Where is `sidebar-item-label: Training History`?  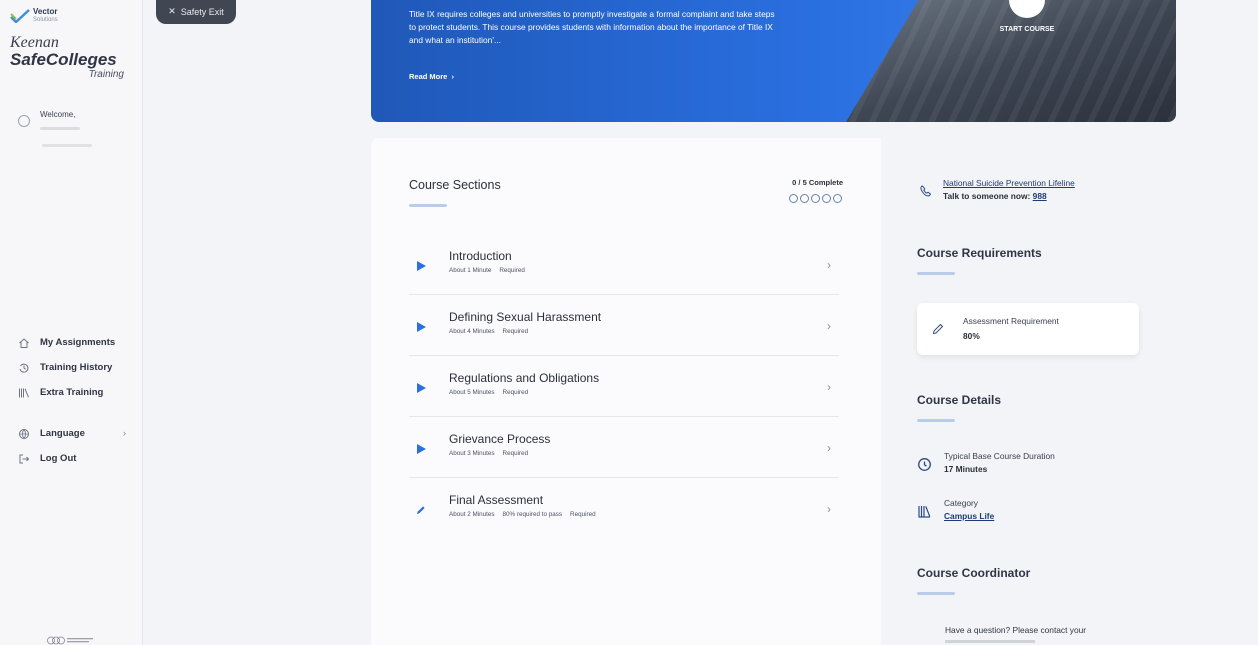 sidebar-item-label: Training History is located at coordinates (76, 367).